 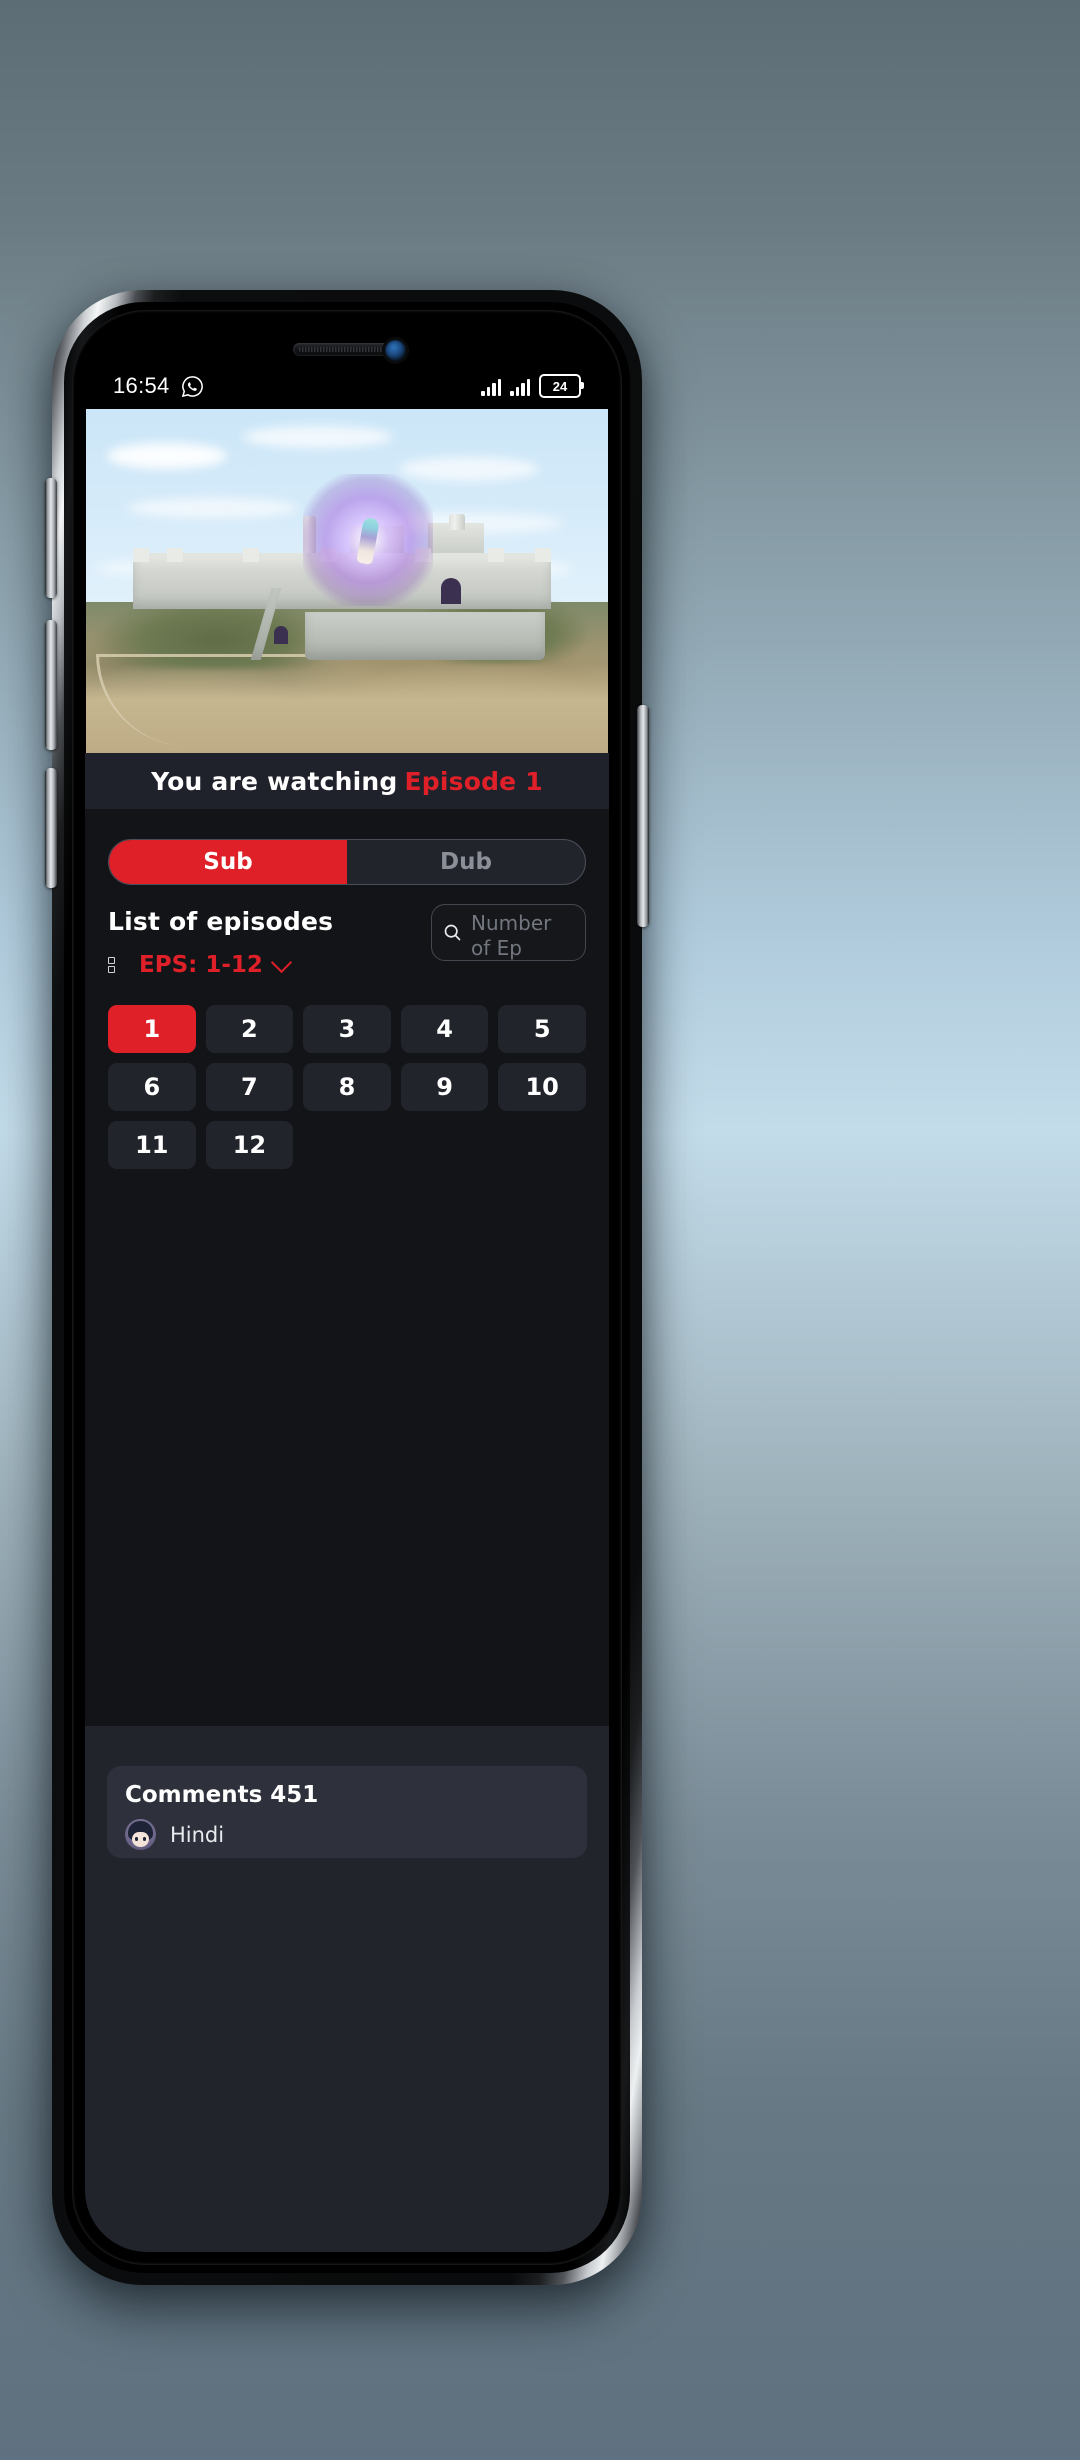 I want to click on status-bar-right: 24, so click(x=532, y=386).